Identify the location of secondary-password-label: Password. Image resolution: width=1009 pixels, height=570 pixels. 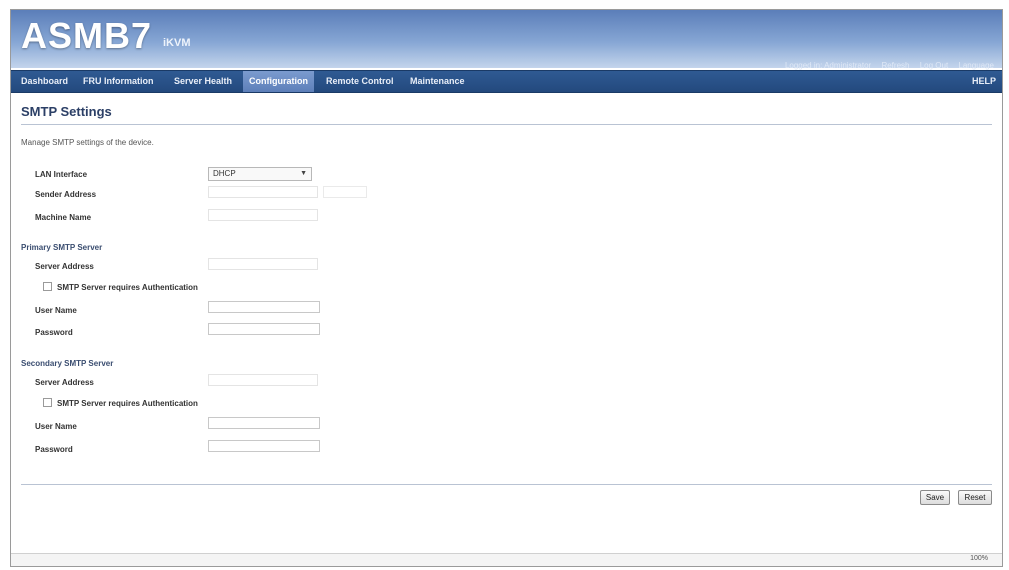
(54, 449).